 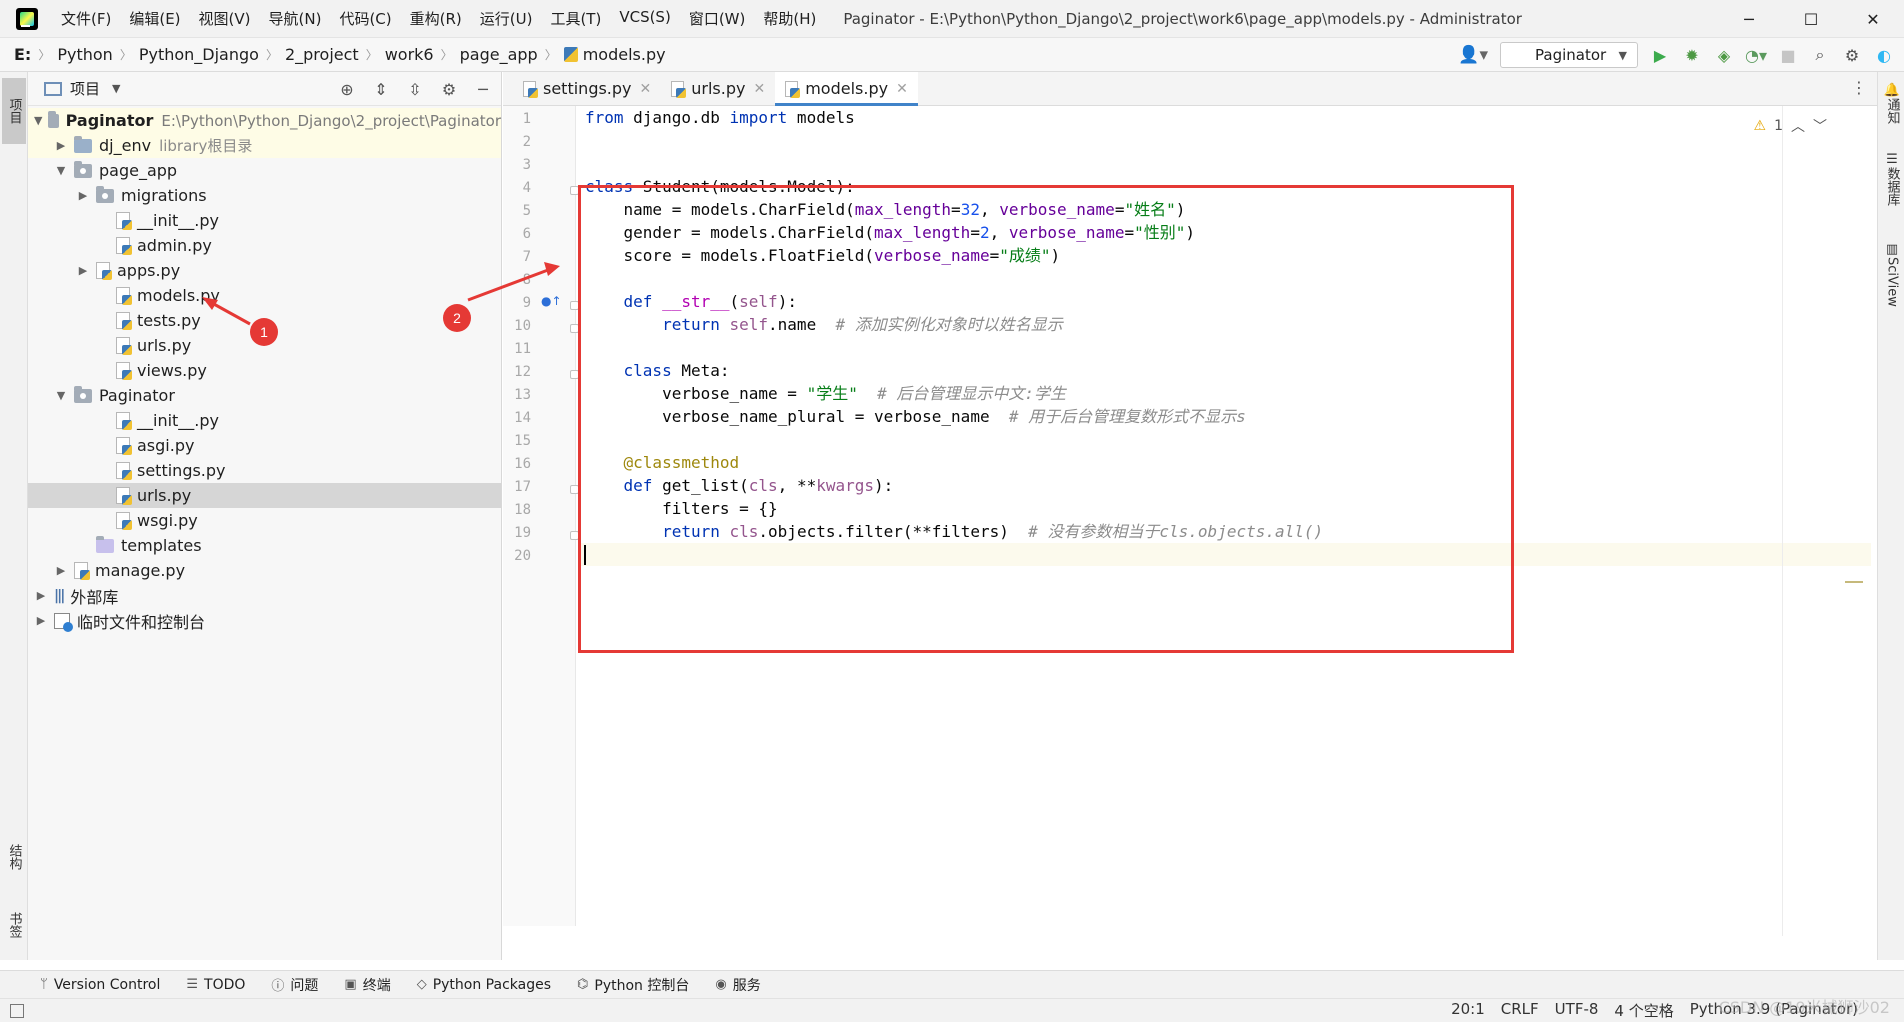 What do you see at coordinates (483, 89) in the screenshot?
I see `hide-panel-icon: ─` at bounding box center [483, 89].